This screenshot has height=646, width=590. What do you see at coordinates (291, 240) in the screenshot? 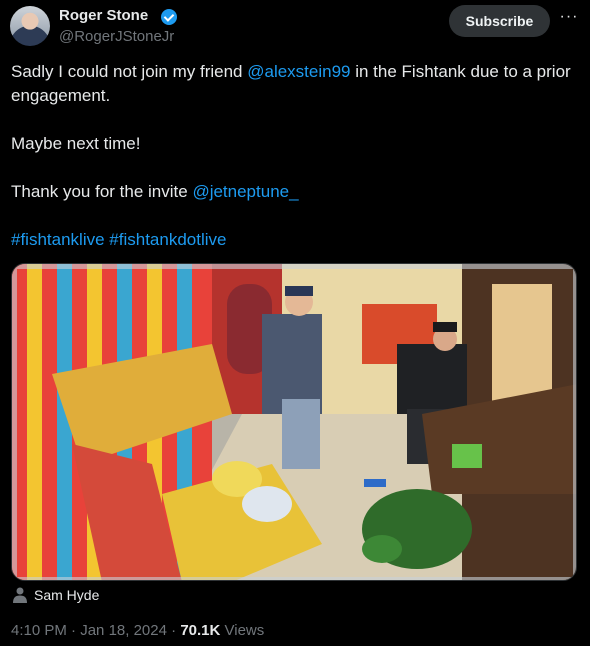
I see `hashtags: #fishtanklive #fishtankdotlive` at bounding box center [291, 240].